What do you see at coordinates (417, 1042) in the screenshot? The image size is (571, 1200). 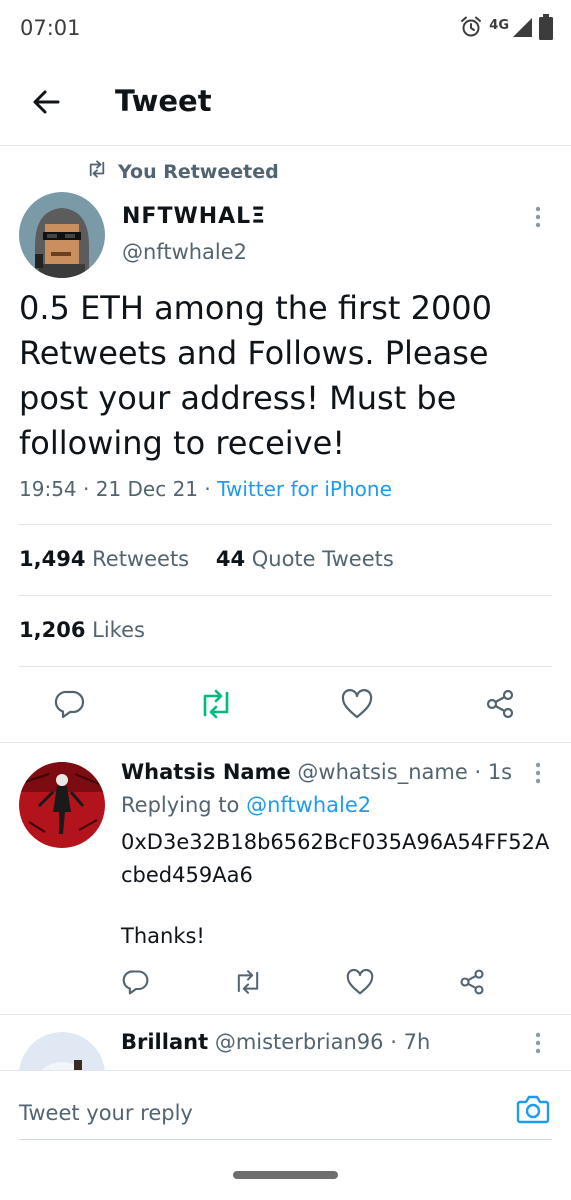 I see `reply-time: 7h` at bounding box center [417, 1042].